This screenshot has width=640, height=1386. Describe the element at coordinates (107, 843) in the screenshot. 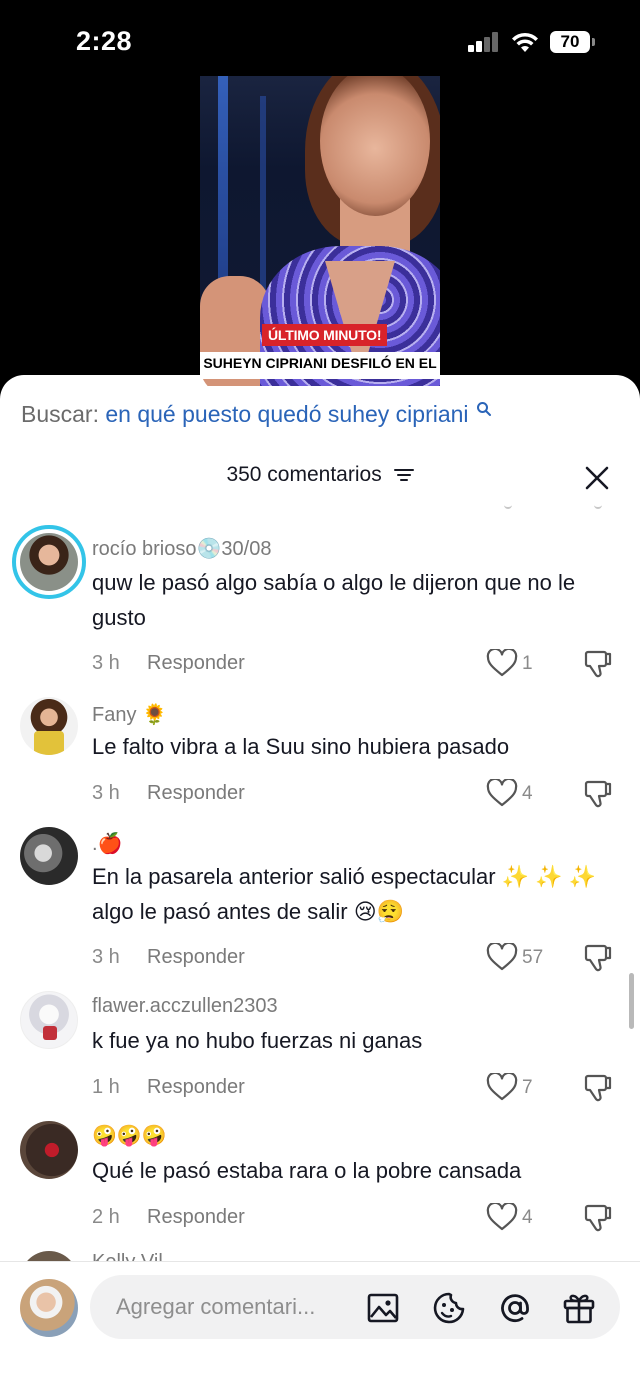

I see `comment-username: .🍎` at that location.